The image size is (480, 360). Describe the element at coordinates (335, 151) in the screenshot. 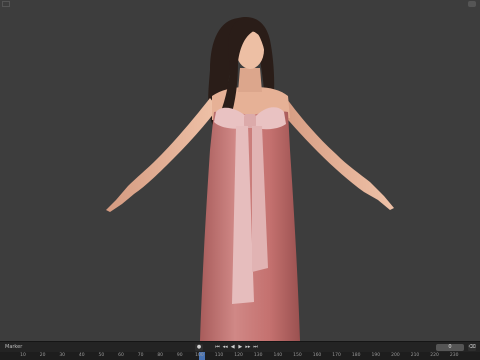

I see `right-arm` at that location.